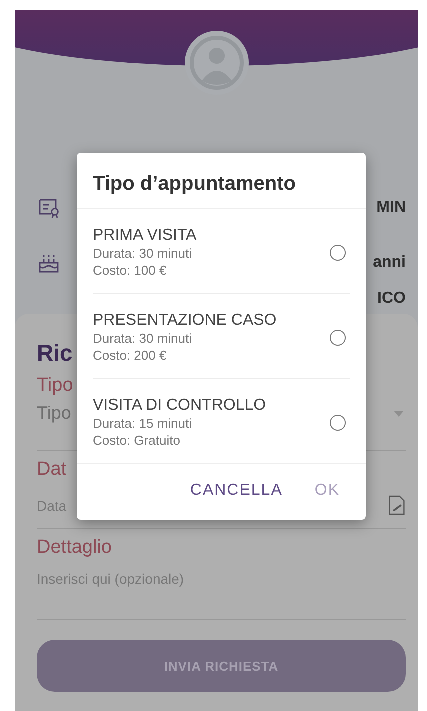  What do you see at coordinates (391, 207) in the screenshot?
I see `profile-value: MIN` at bounding box center [391, 207].